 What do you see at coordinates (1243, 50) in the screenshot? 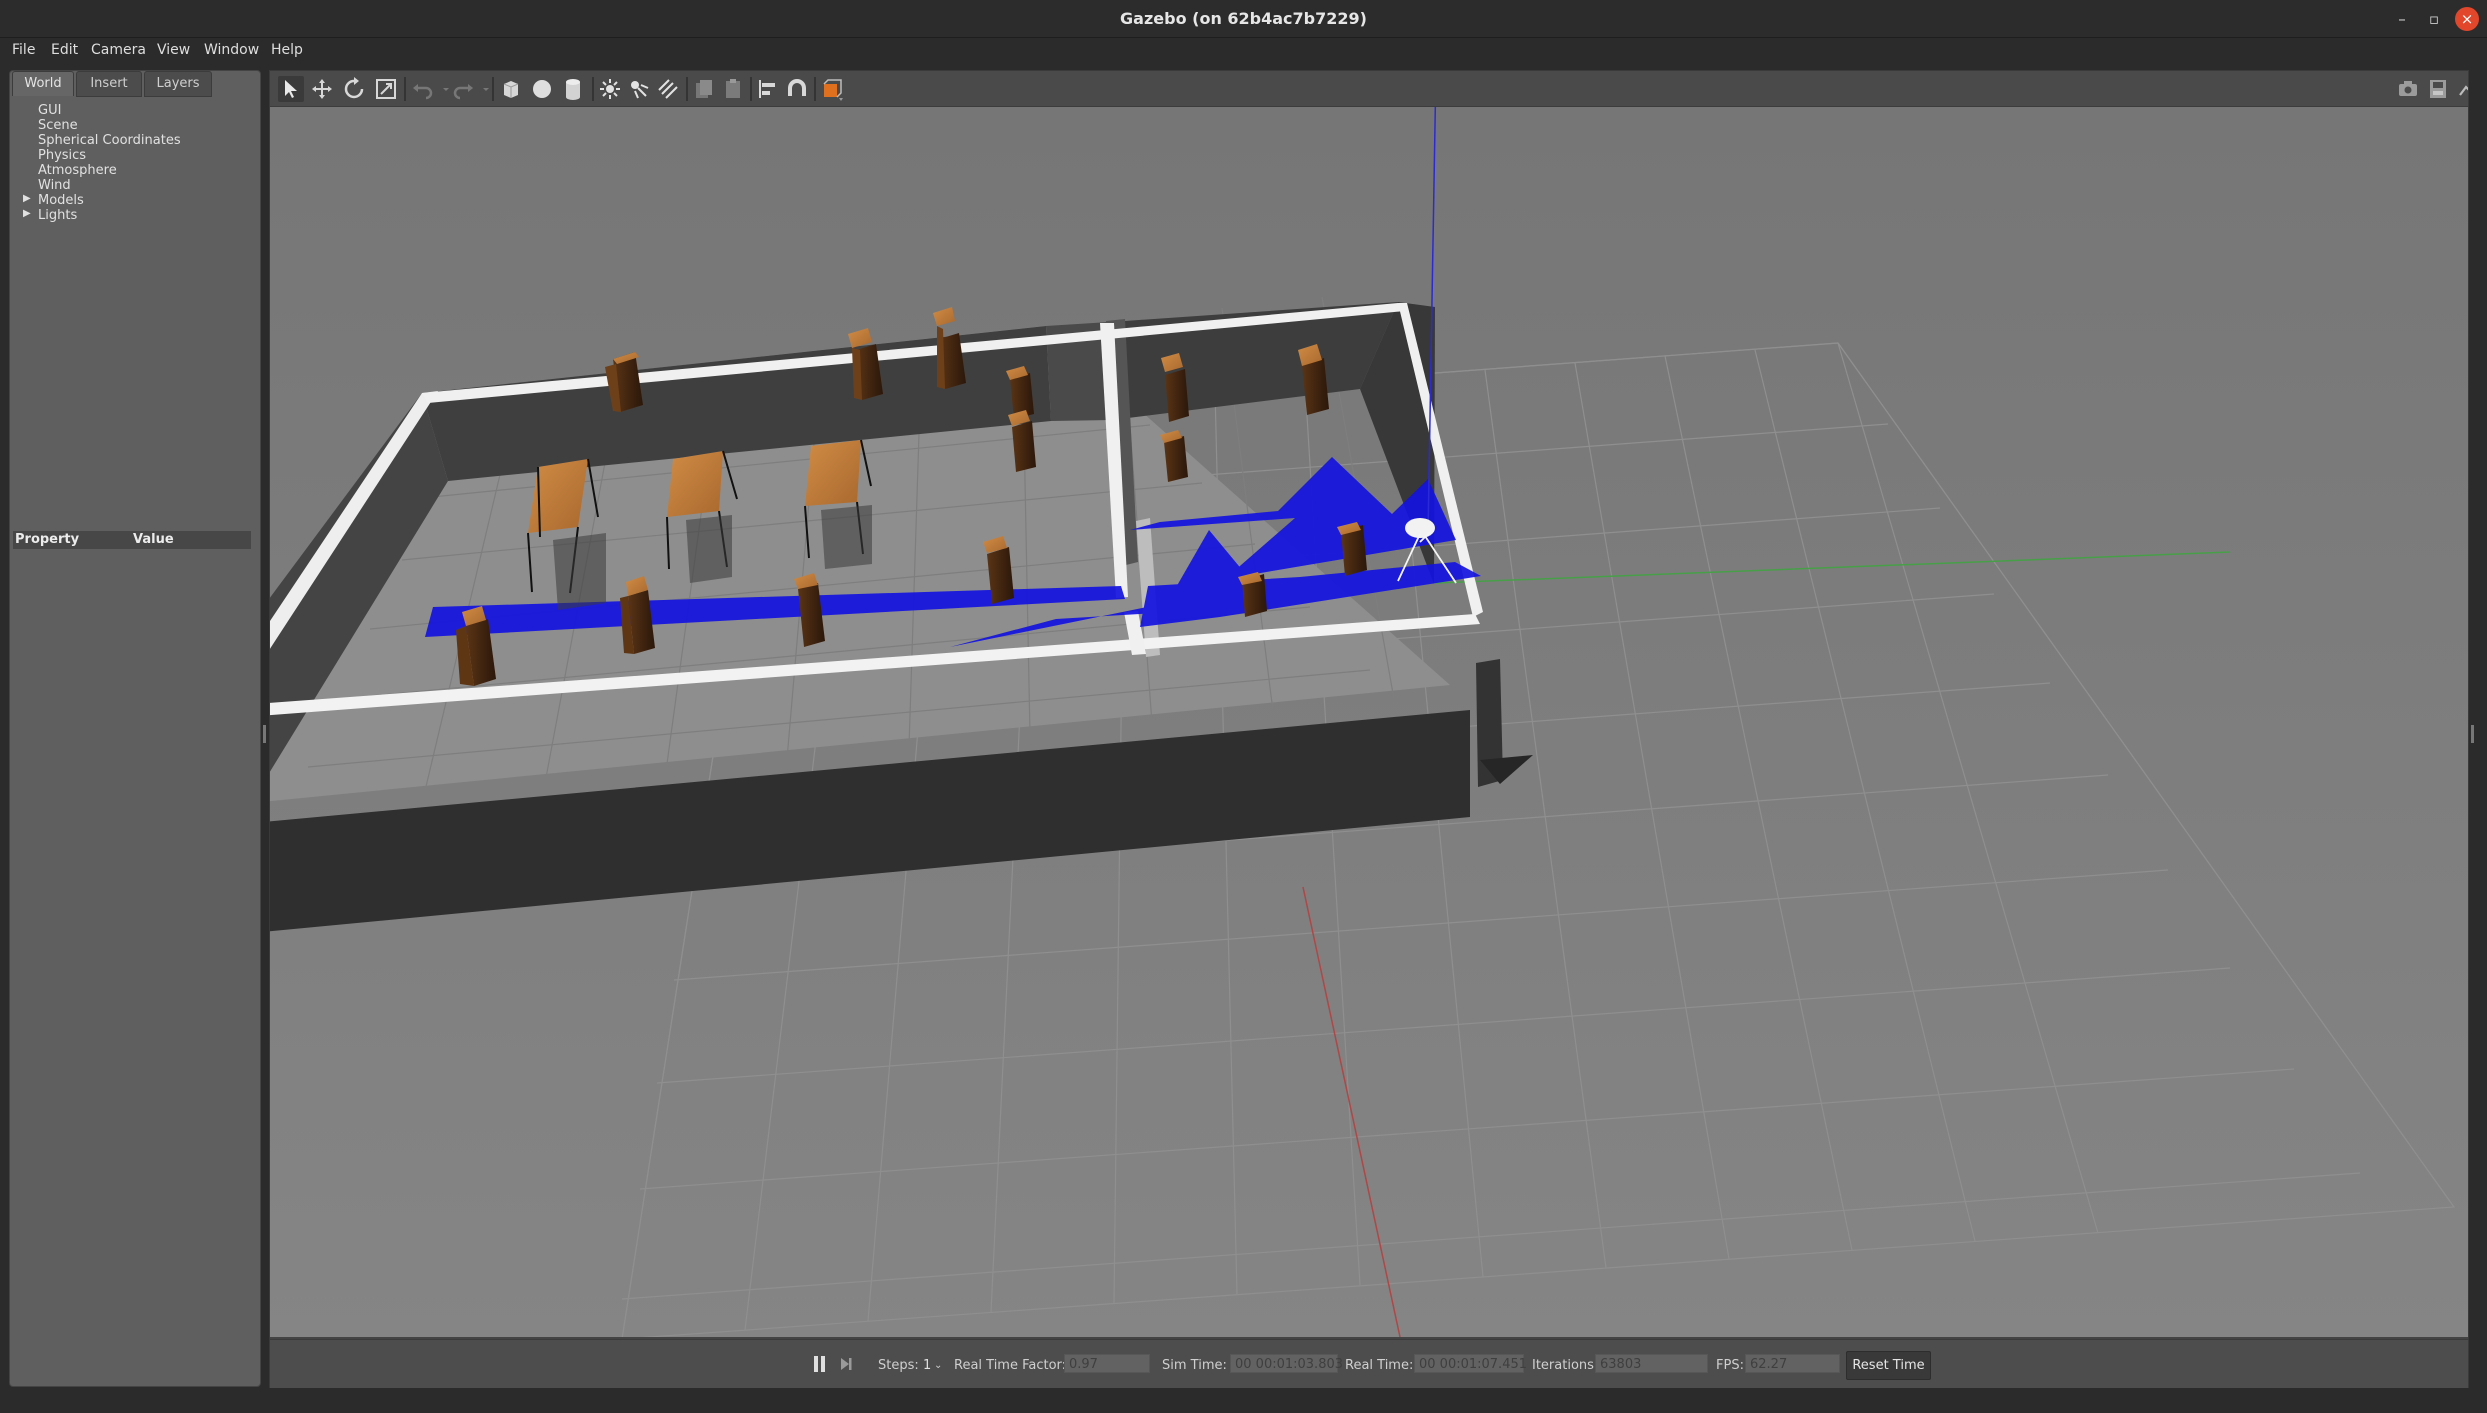
I see `menu-bar: File Edit Camera View Window Help` at bounding box center [1243, 50].